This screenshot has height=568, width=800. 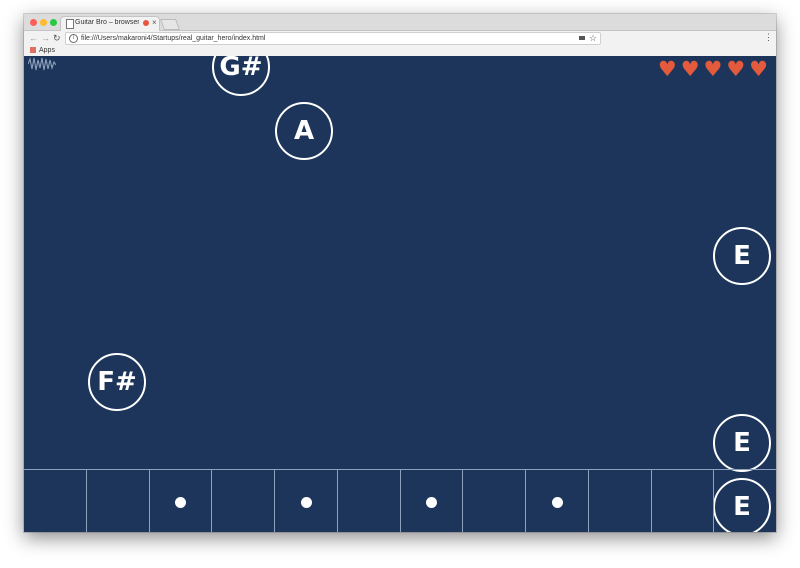 I want to click on recording-icon, so click(x=146, y=23).